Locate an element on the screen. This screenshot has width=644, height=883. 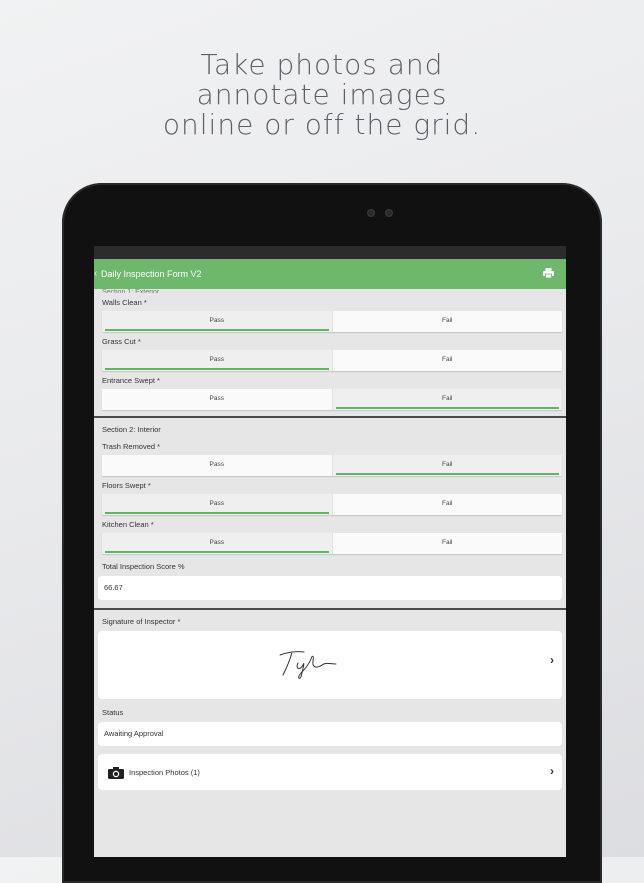
front-camera-icon is located at coordinates (371, 213).